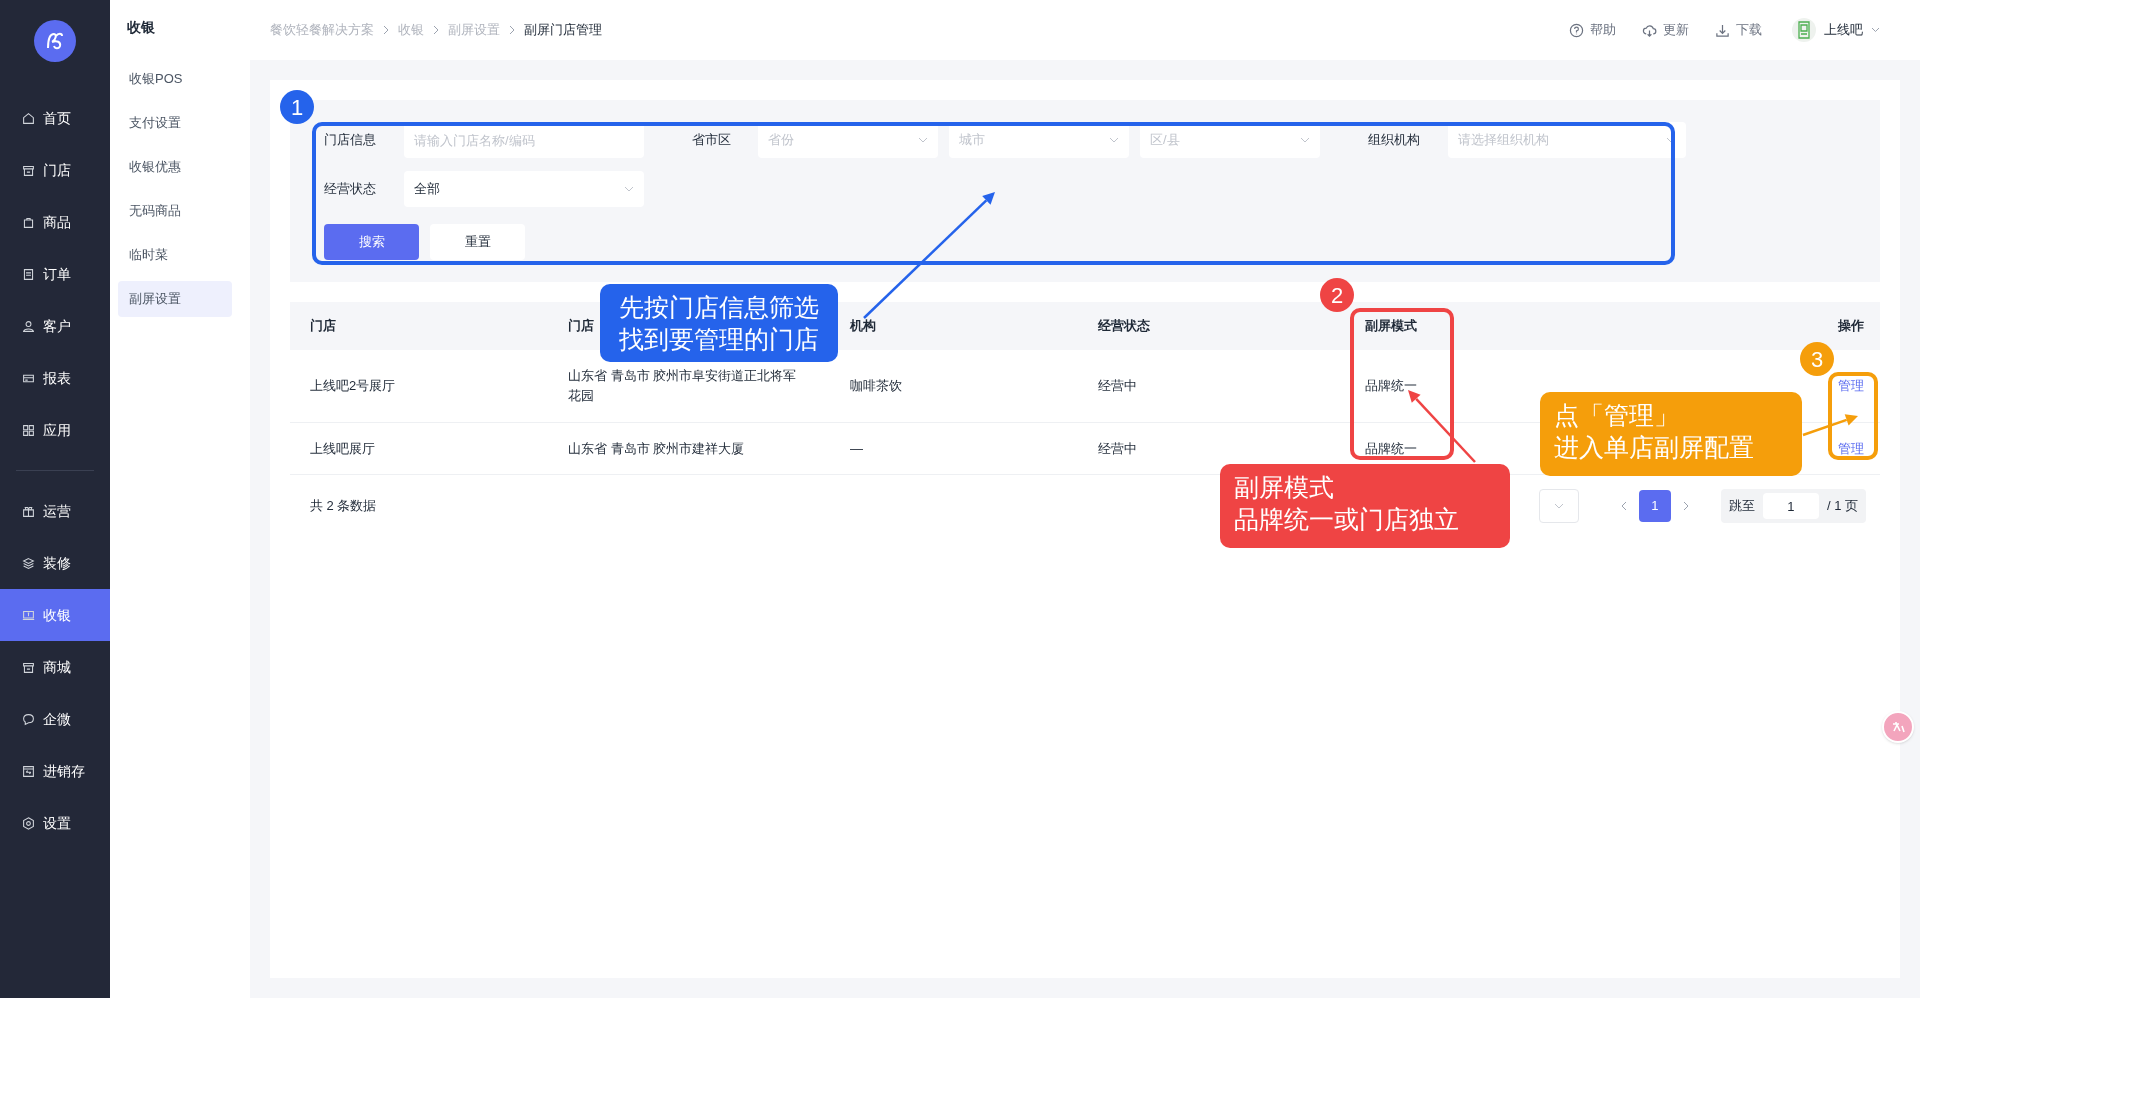 This screenshot has width=2133, height=1108. I want to click on sidebar-item: 企微, so click(55, 719).